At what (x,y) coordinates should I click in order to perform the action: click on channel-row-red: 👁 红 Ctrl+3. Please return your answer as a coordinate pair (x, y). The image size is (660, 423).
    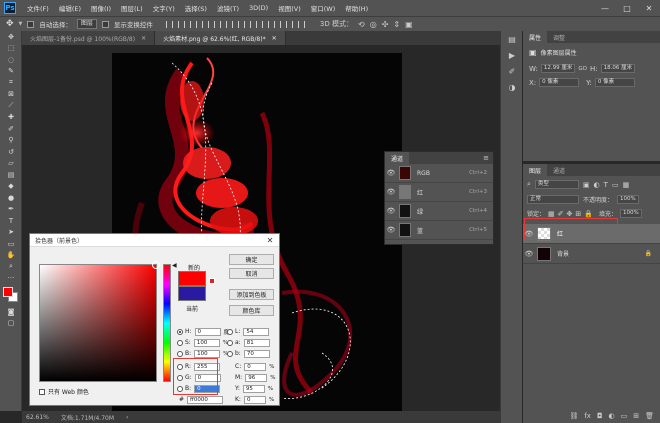
    Looking at the image, I should click on (439, 192).